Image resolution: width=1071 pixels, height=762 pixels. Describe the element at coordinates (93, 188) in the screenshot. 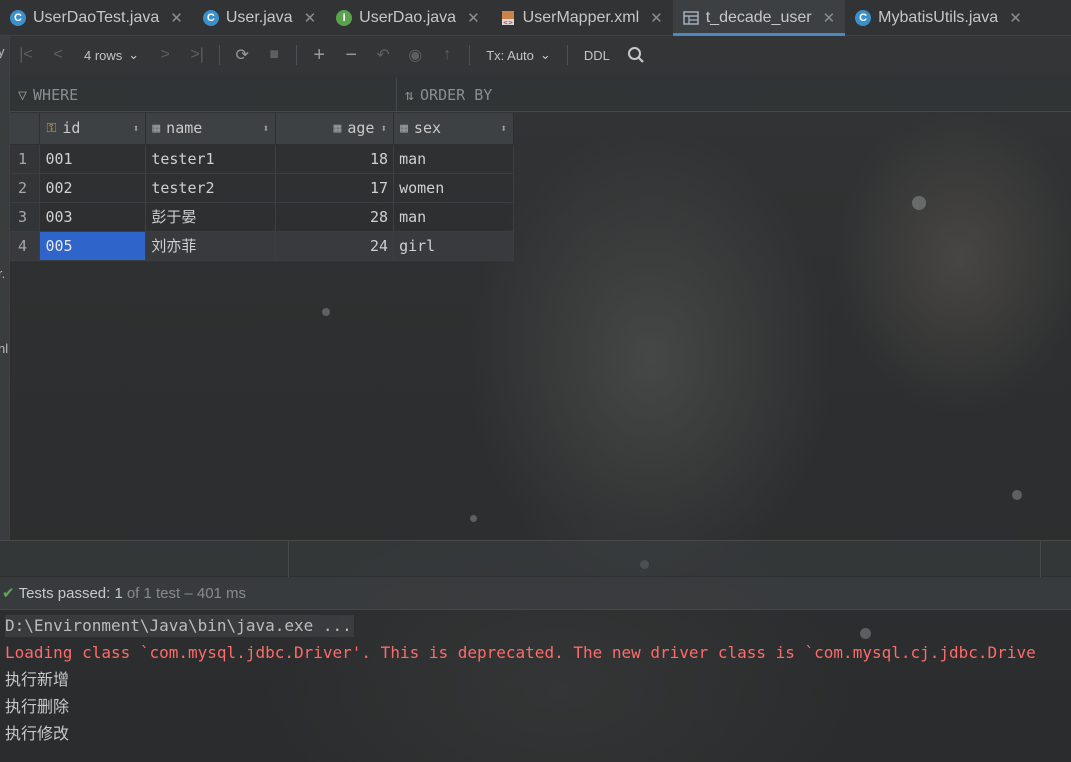

I see `cell-id: 002` at that location.